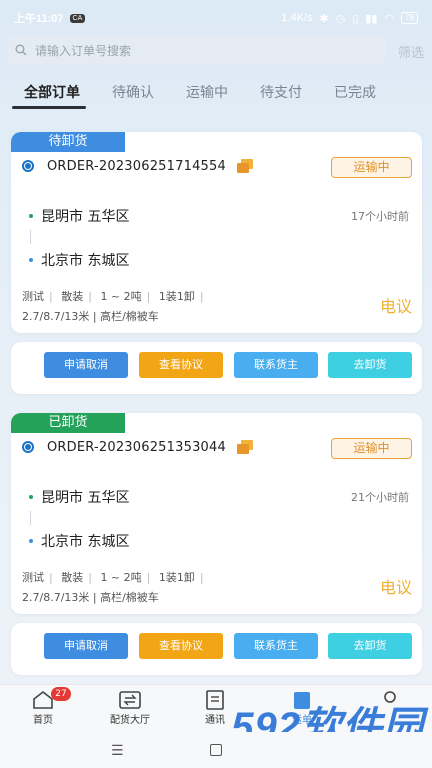 The height and width of the screenshot is (768, 432). I want to click on search-placeholder: 请输入订单号搜索, so click(83, 50).